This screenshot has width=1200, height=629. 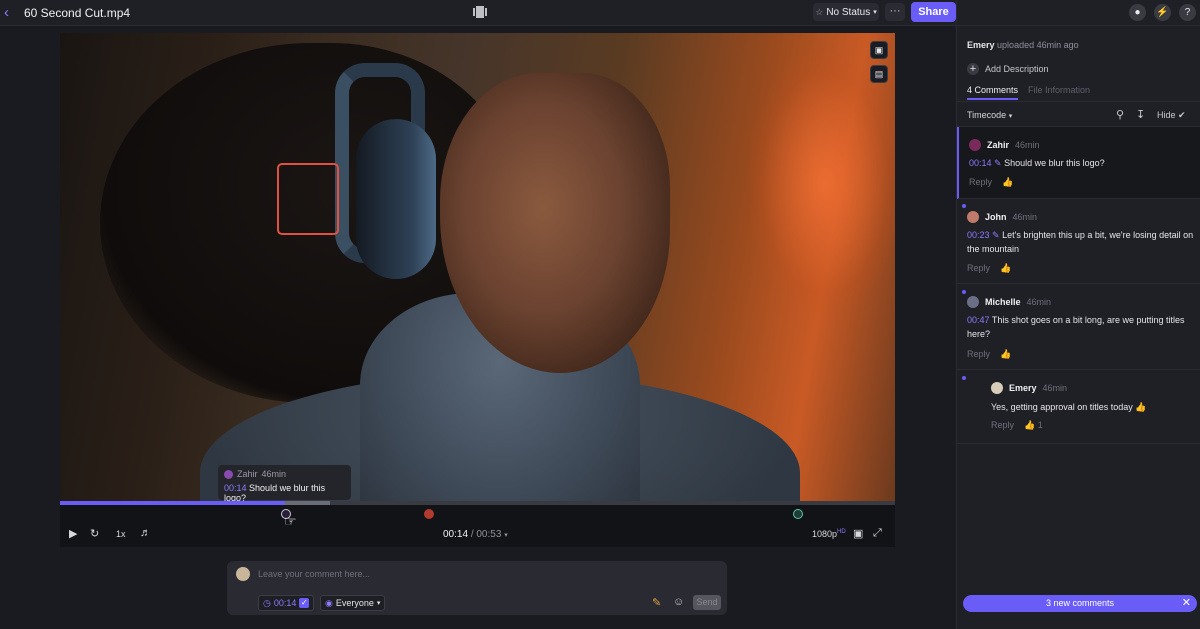 I want to click on volume-icon: ♬, so click(x=145, y=533).